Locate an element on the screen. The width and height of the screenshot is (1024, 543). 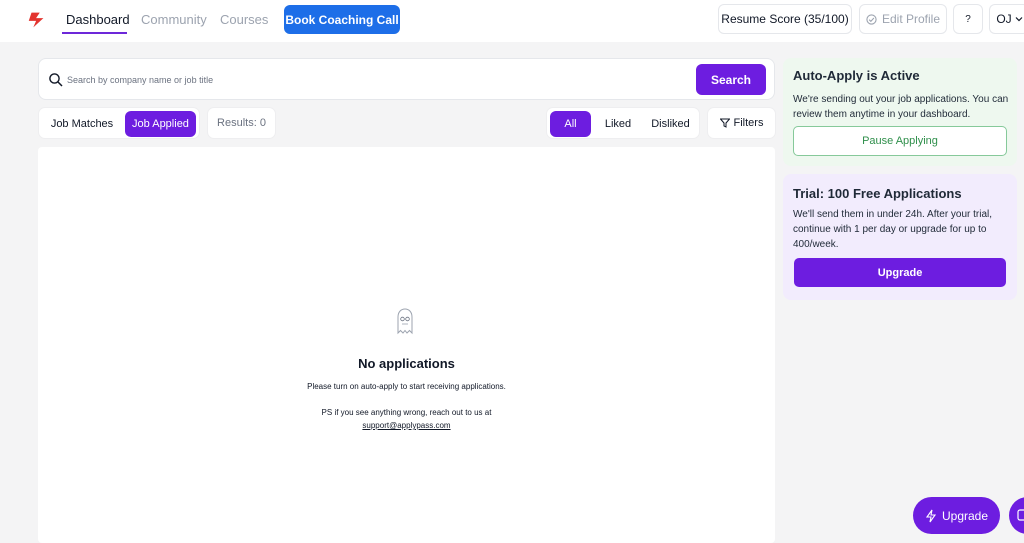
help-button: ? is located at coordinates (968, 19).